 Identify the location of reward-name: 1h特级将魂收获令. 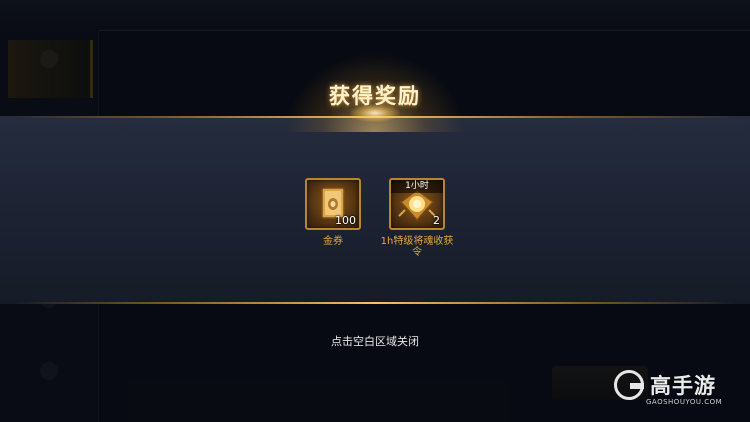
(417, 247).